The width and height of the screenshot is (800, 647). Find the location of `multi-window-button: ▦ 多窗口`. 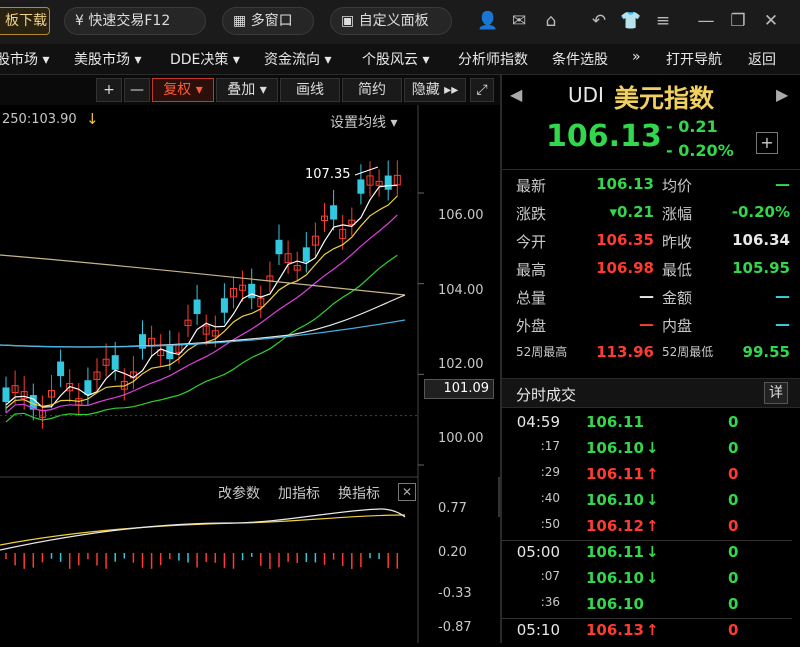

multi-window-button: ▦ 多窗口 is located at coordinates (268, 21).